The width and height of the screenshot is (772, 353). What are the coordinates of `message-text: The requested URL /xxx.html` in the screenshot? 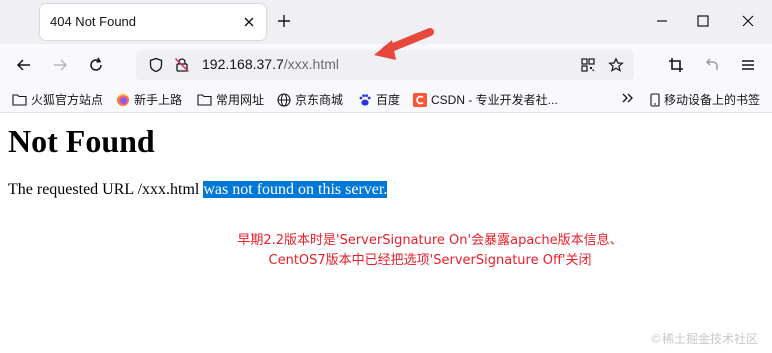 It's located at (106, 189).